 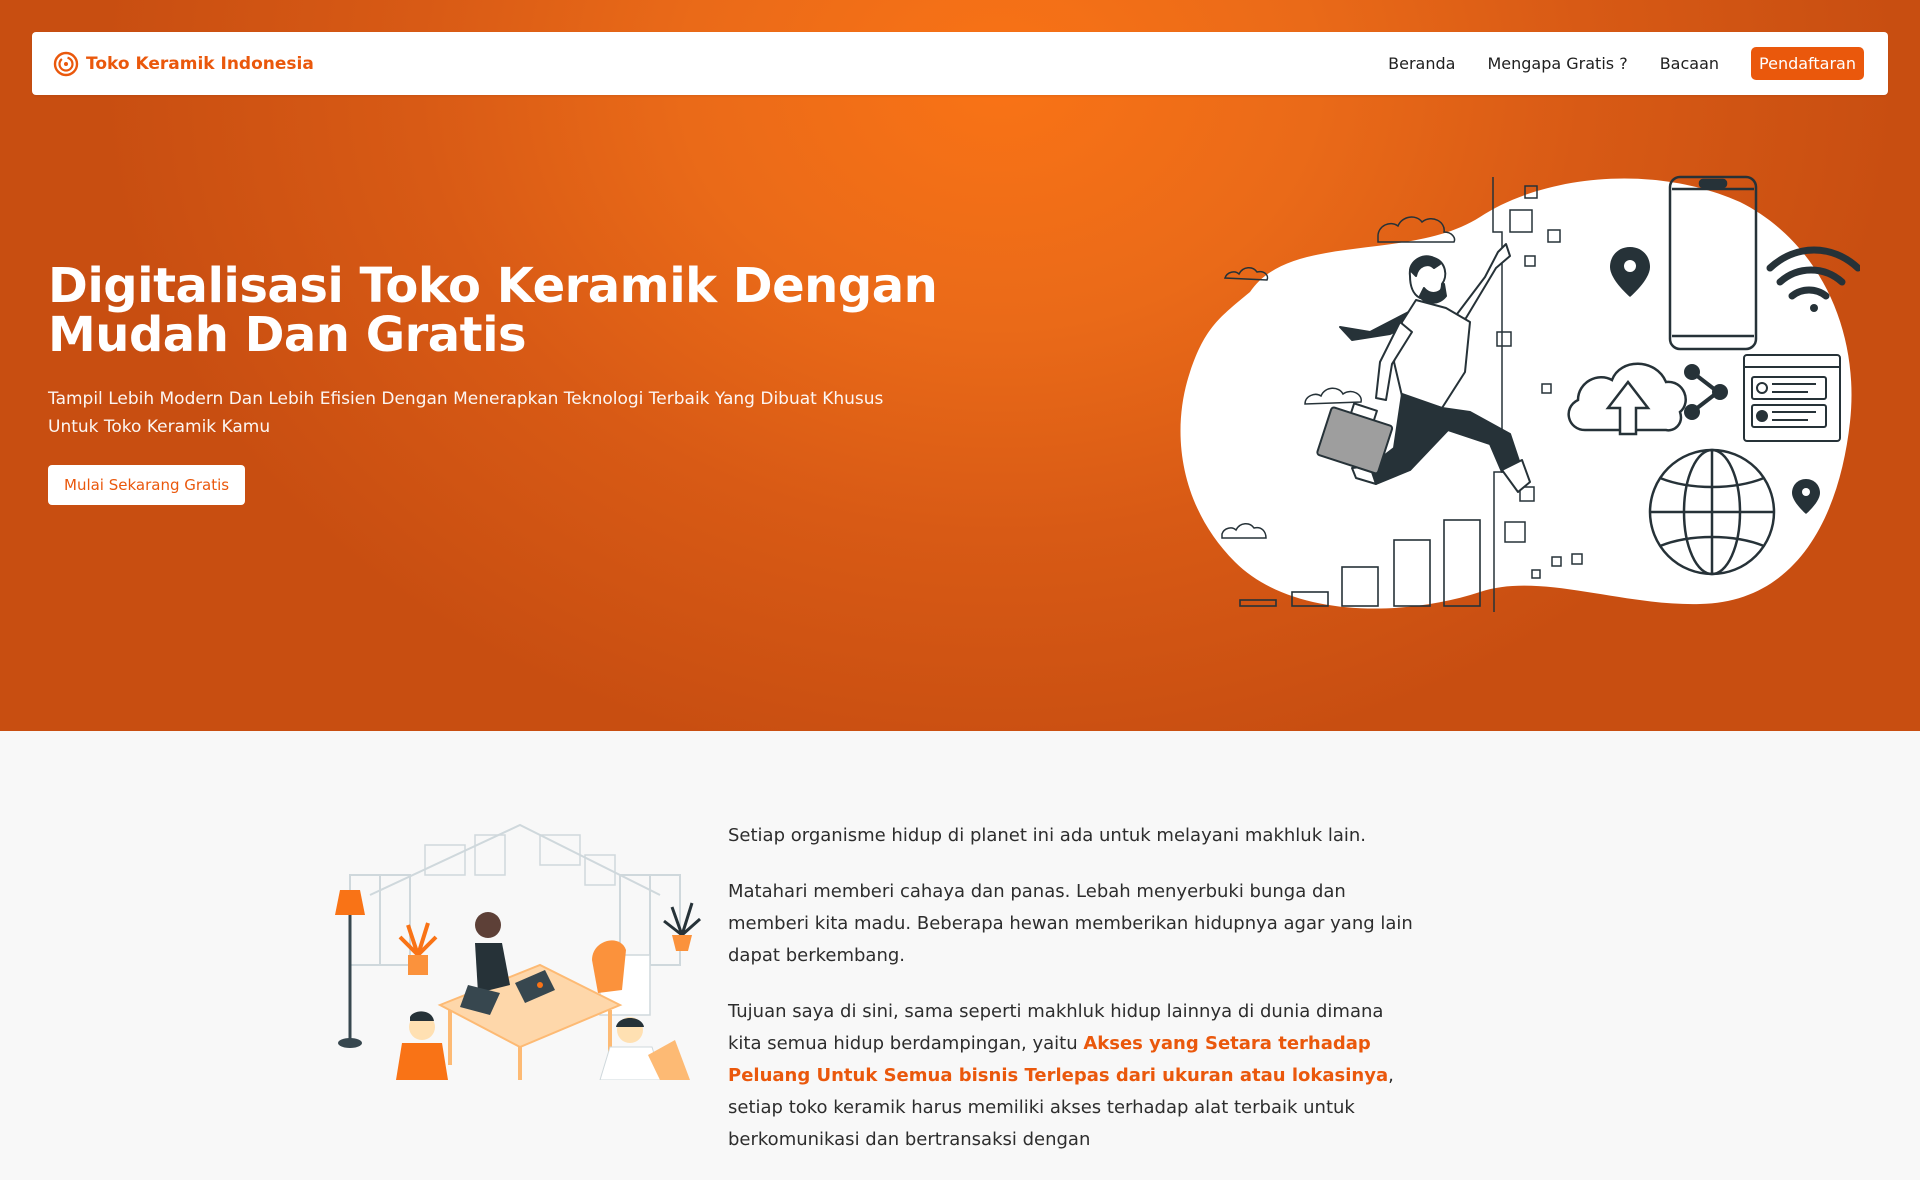 I want to click on start-free-button: Mulai Sekarang Gratis, so click(x=147, y=485).